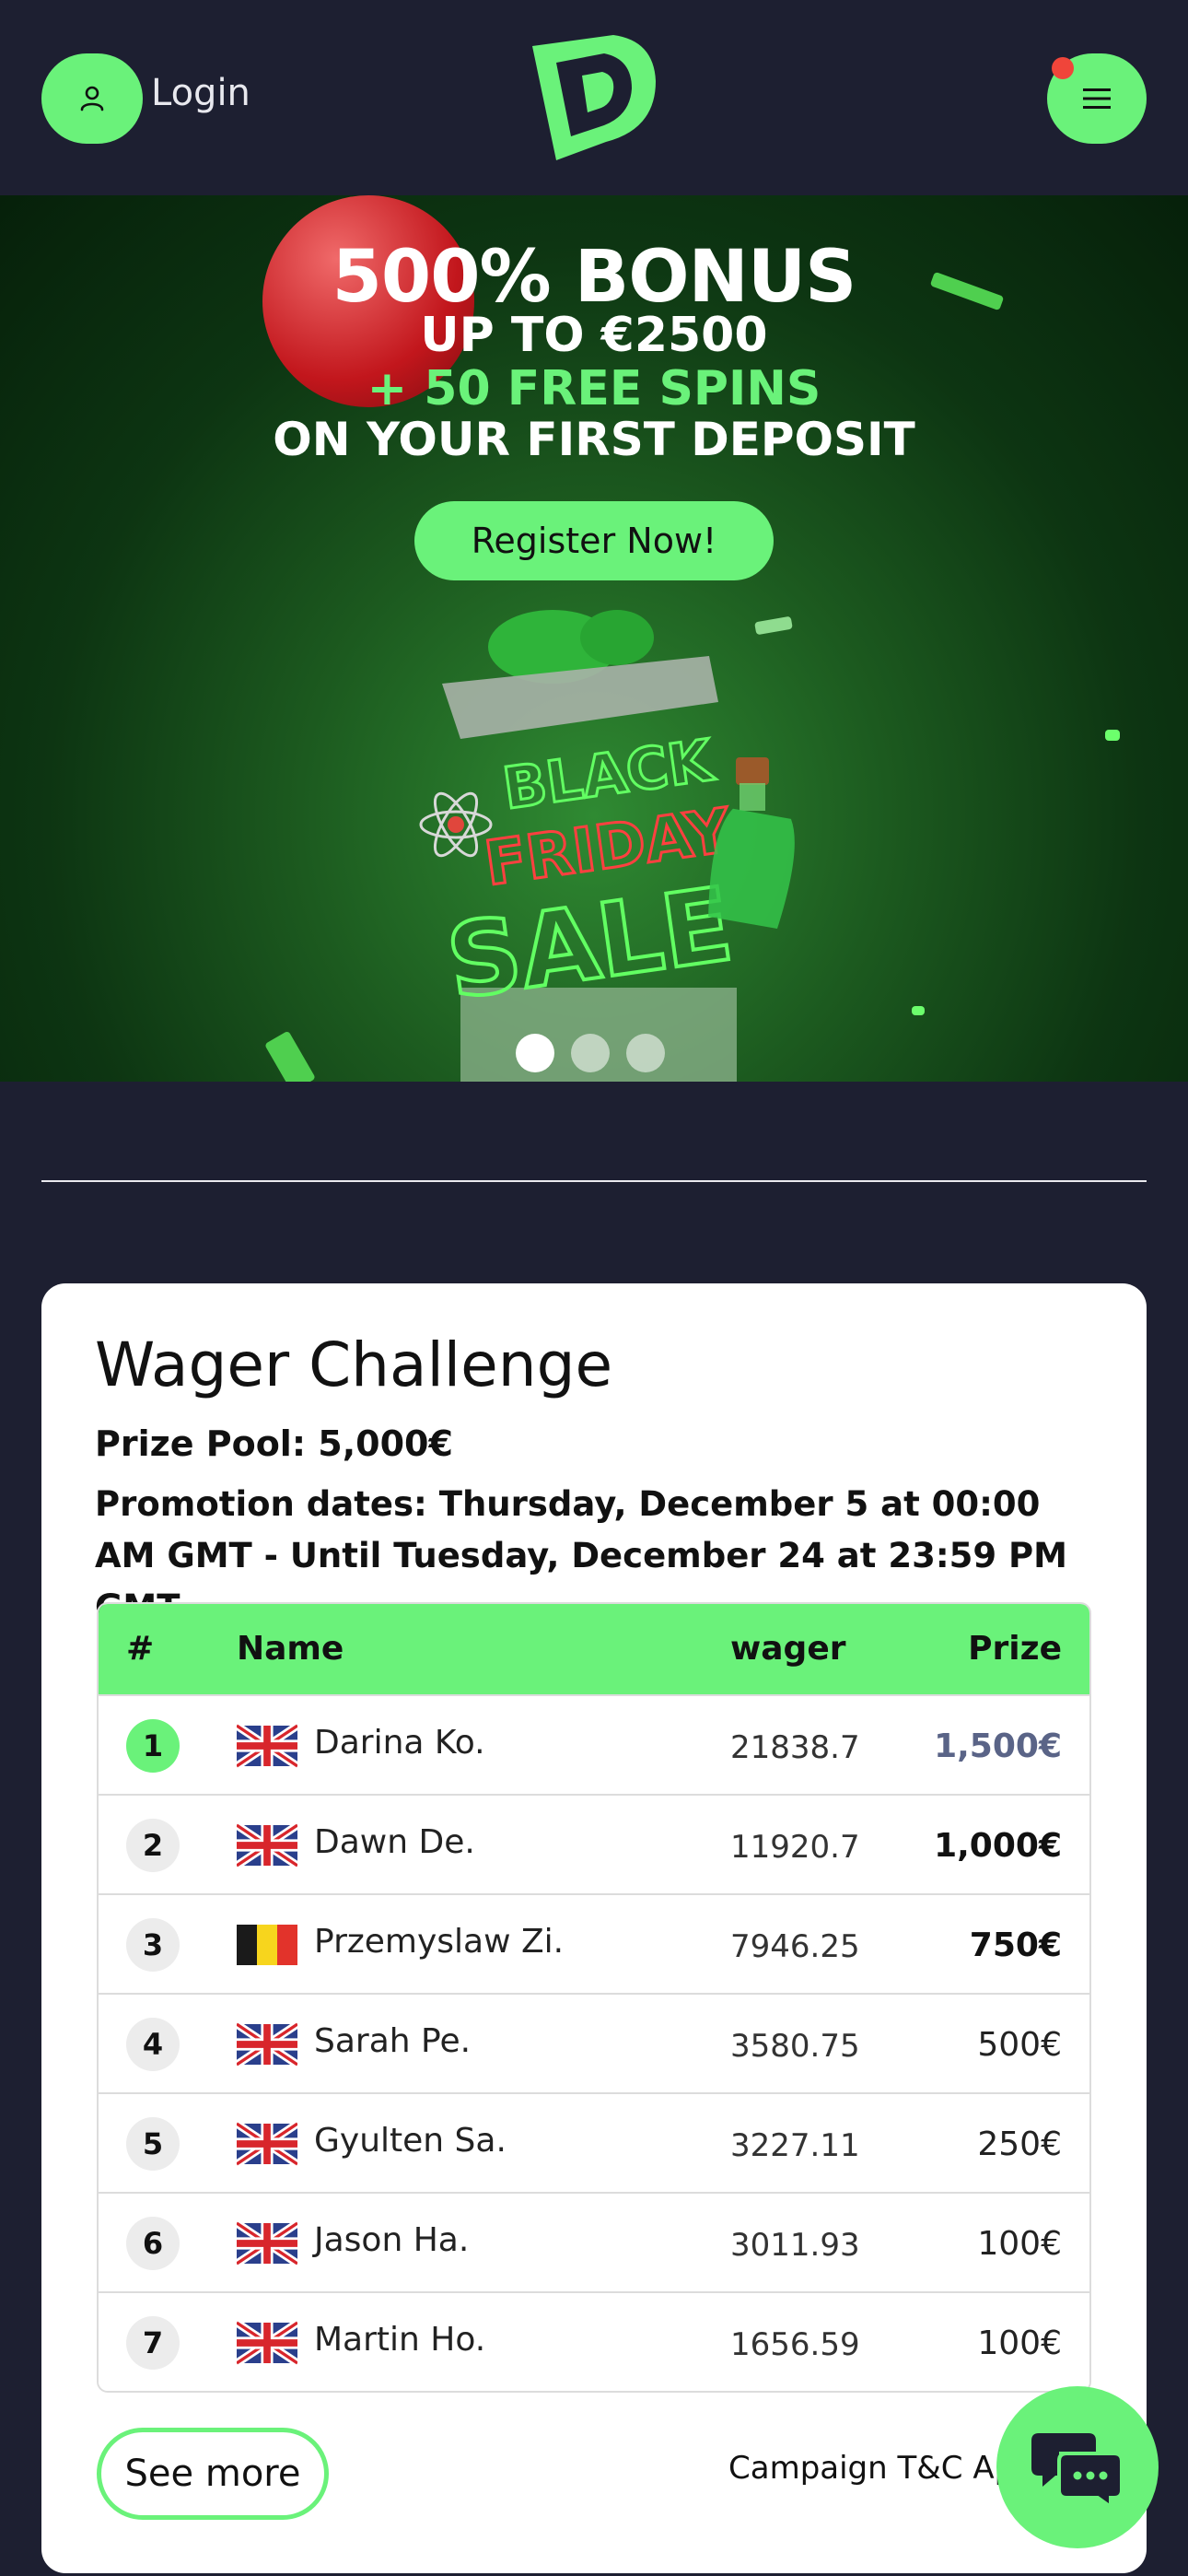 This screenshot has height=2576, width=1188. Describe the element at coordinates (1015, 1649) in the screenshot. I see `header-prize: Prize` at that location.